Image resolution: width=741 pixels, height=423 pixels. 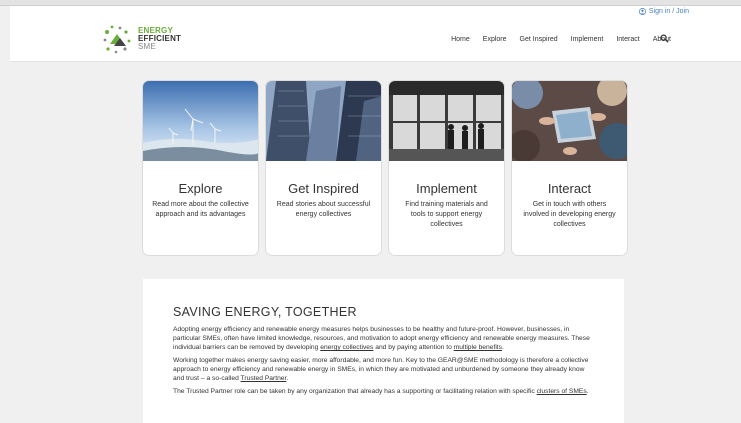 I want to click on user-icon, so click(x=642, y=11).